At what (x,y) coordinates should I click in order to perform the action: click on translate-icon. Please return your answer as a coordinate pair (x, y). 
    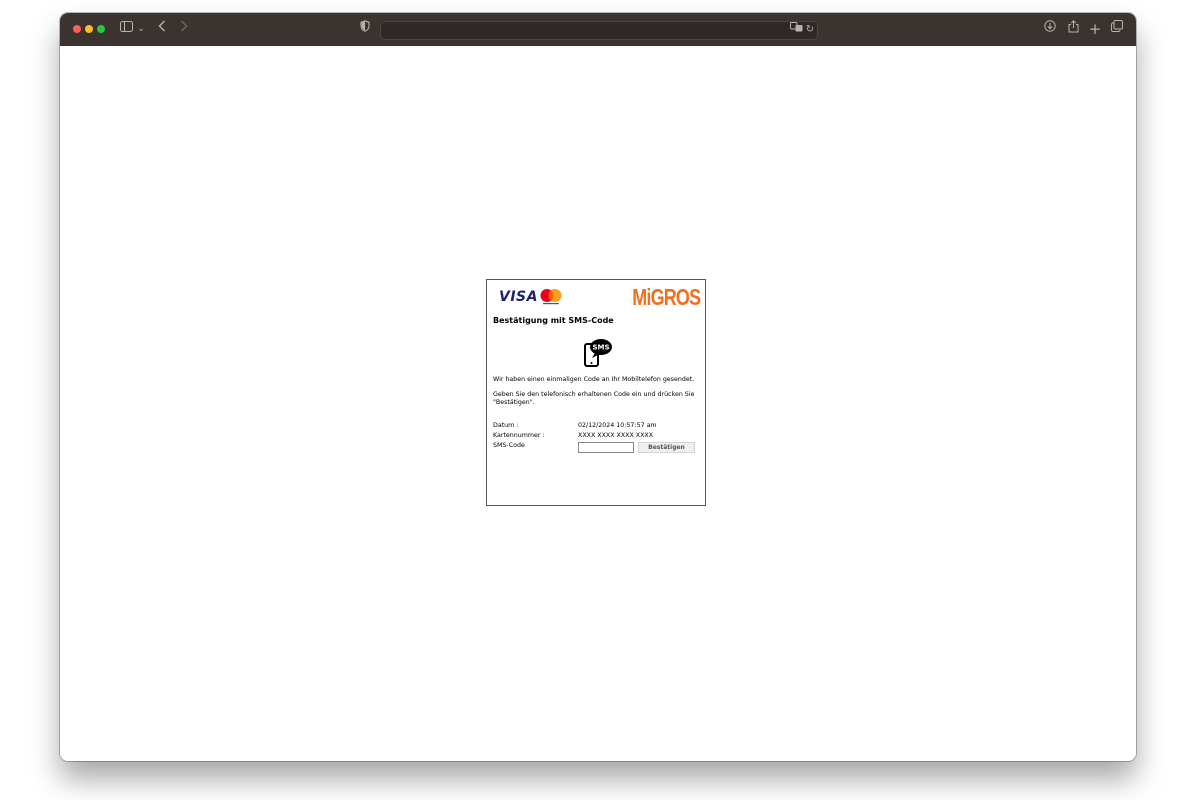
    Looking at the image, I should click on (796, 30).